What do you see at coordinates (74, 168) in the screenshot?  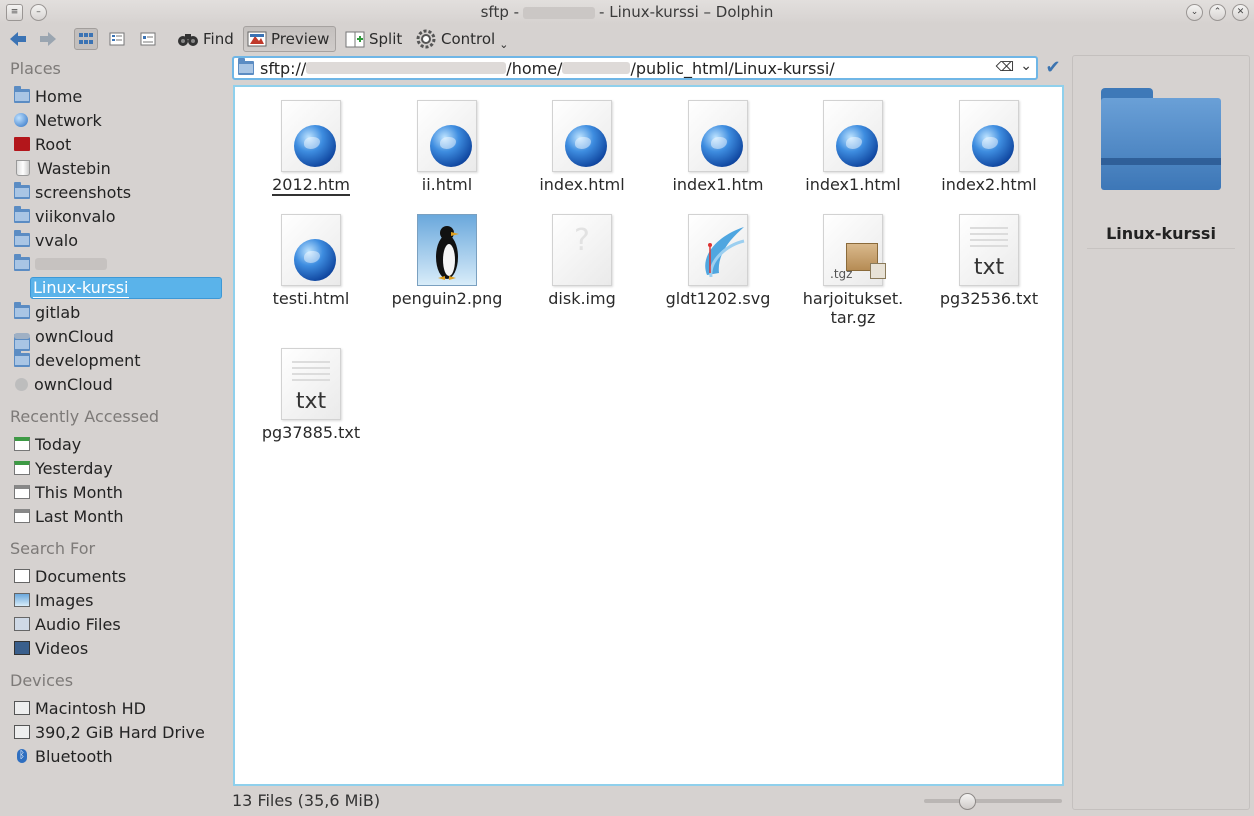 I see `sidebar-item-label: Wastebin` at bounding box center [74, 168].